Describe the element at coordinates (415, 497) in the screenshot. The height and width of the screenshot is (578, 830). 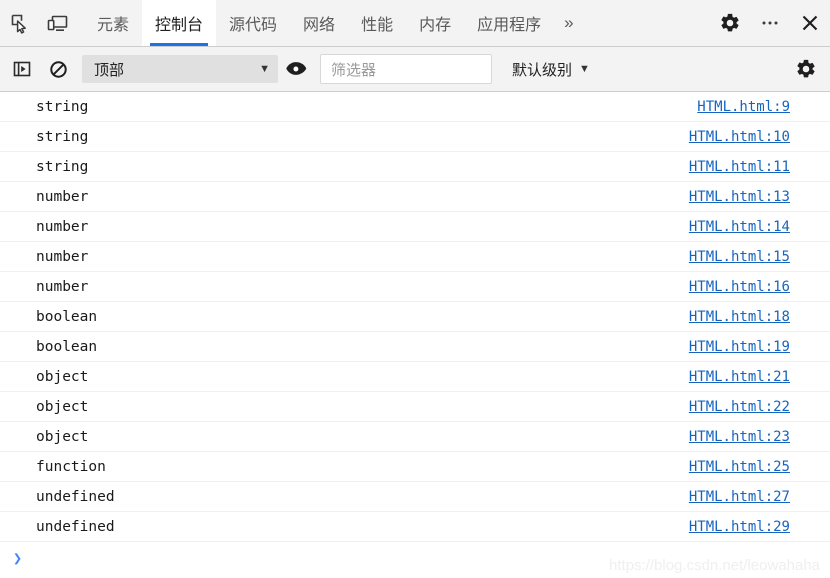
I see `console-message-row: undefined HTML.html:27` at that location.